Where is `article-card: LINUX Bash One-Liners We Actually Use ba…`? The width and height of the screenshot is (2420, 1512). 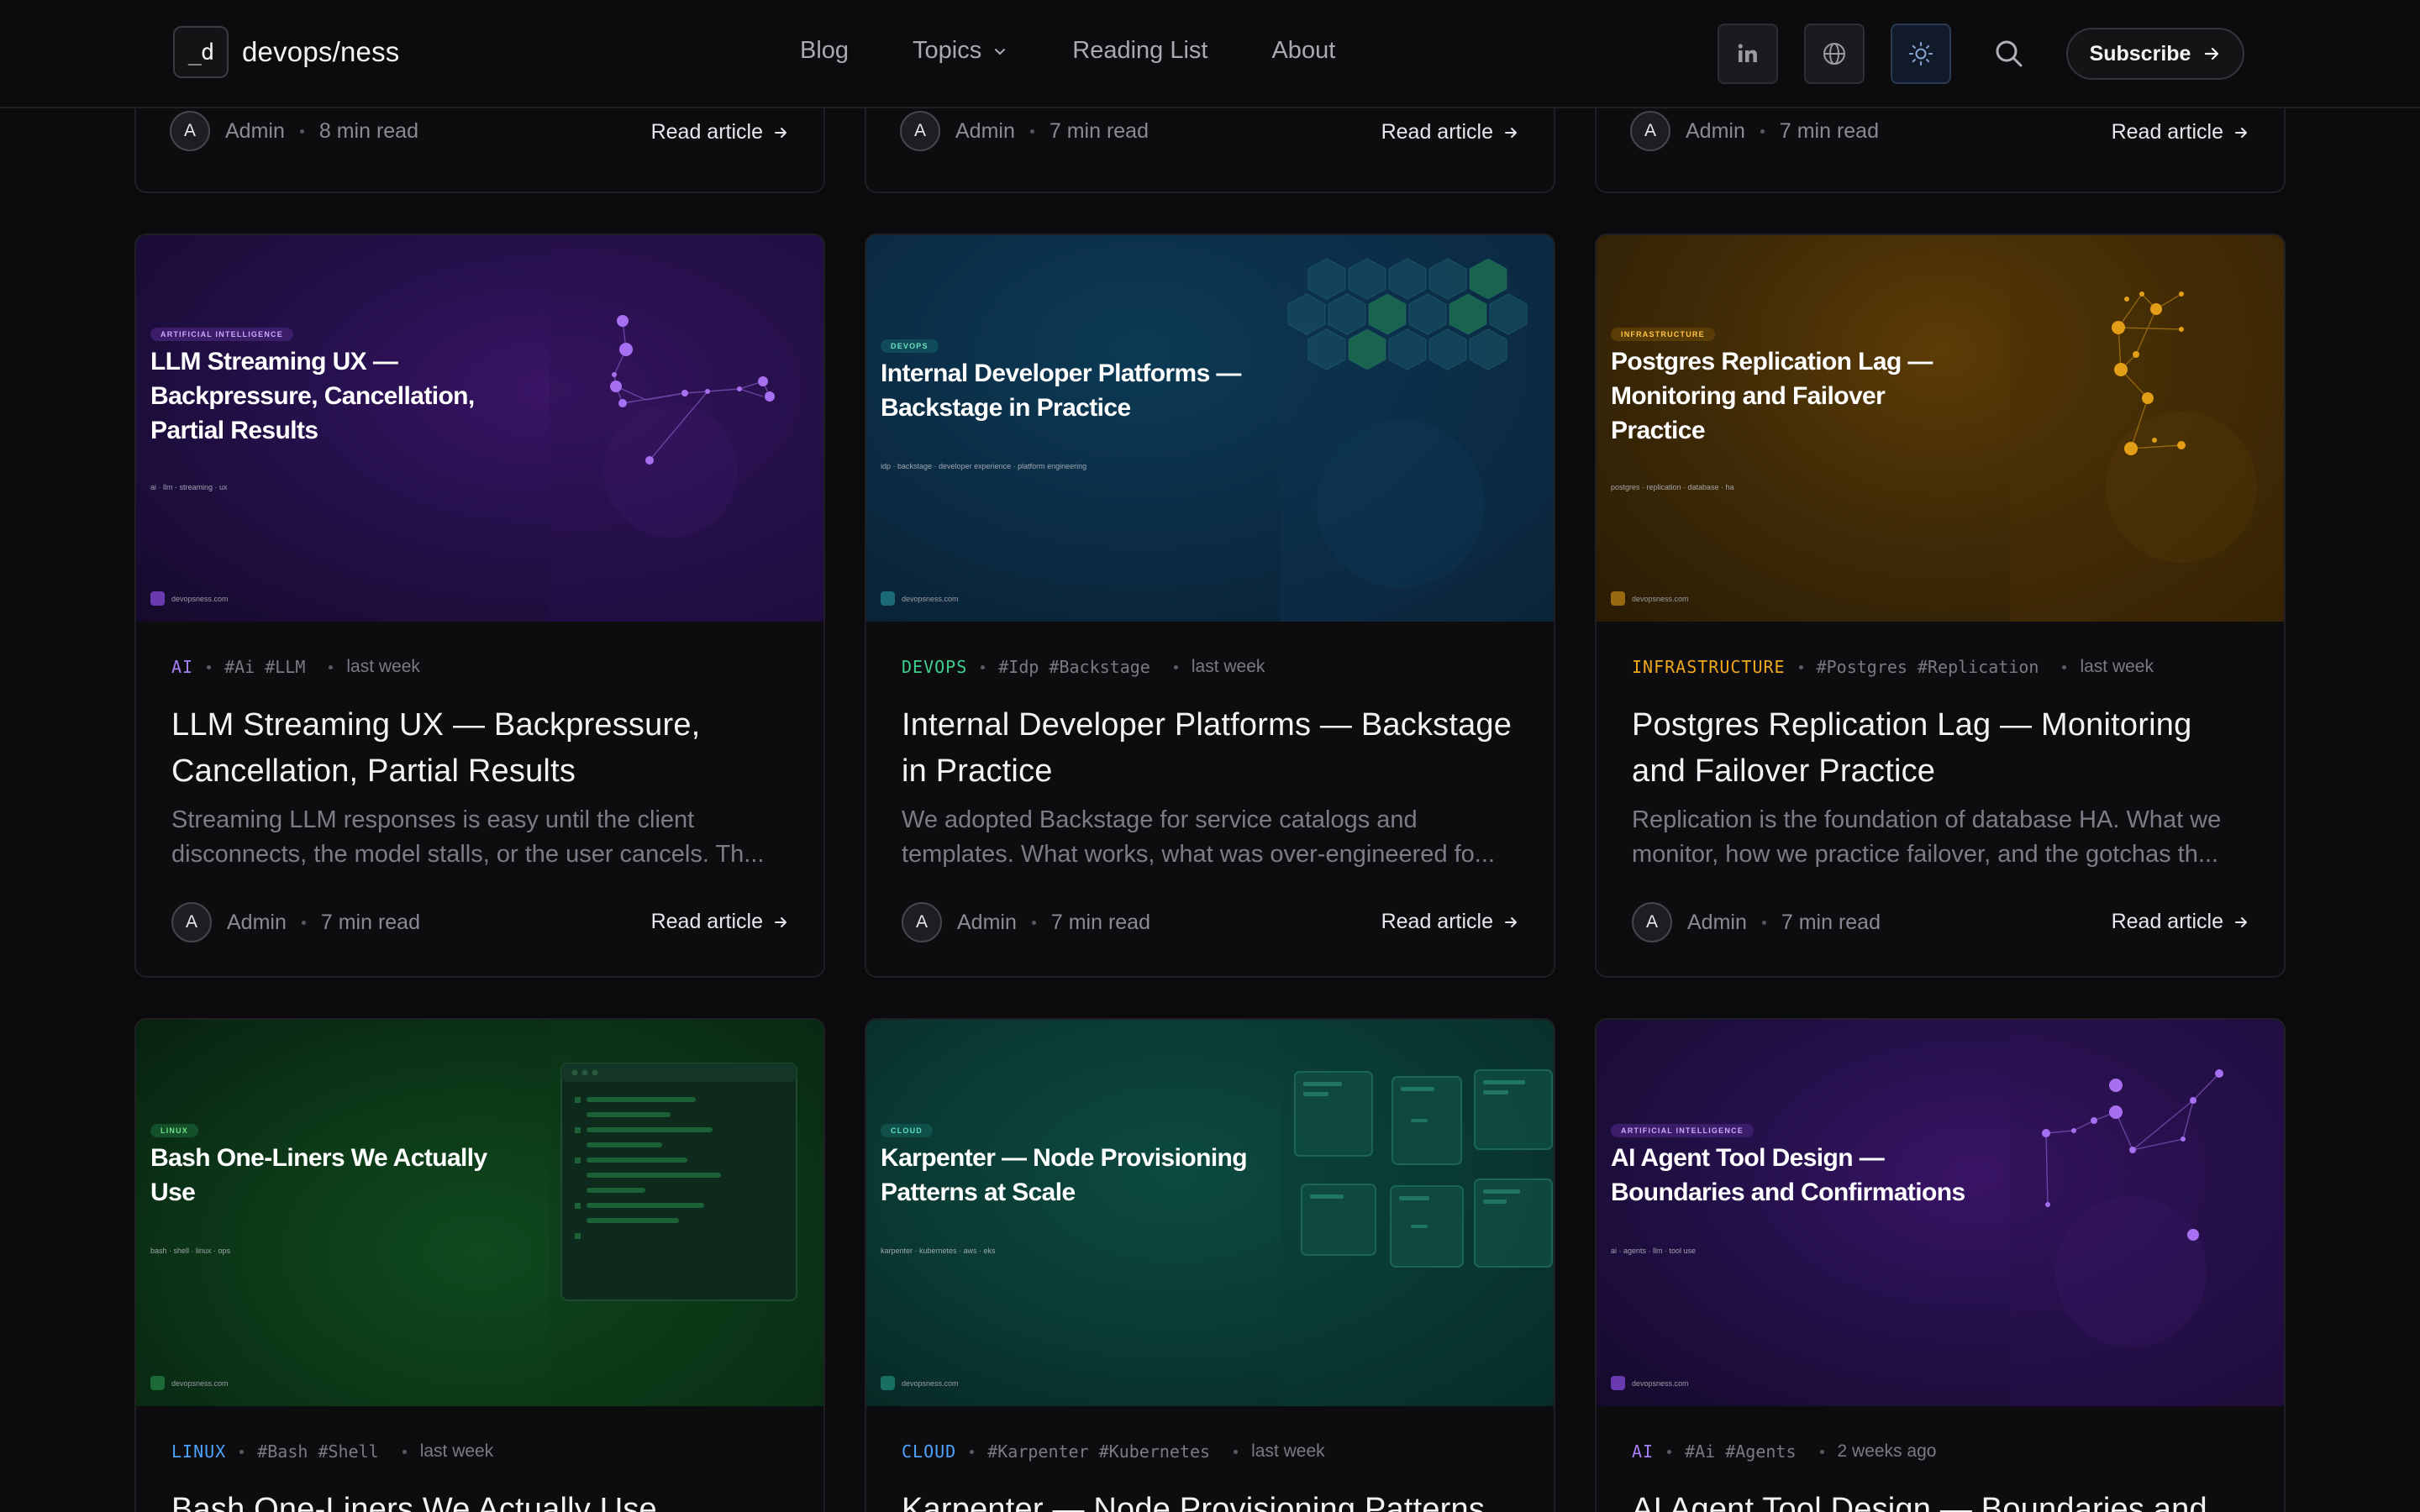 article-card: LINUX Bash One-Liners We Actually Use ba… is located at coordinates (480, 1265).